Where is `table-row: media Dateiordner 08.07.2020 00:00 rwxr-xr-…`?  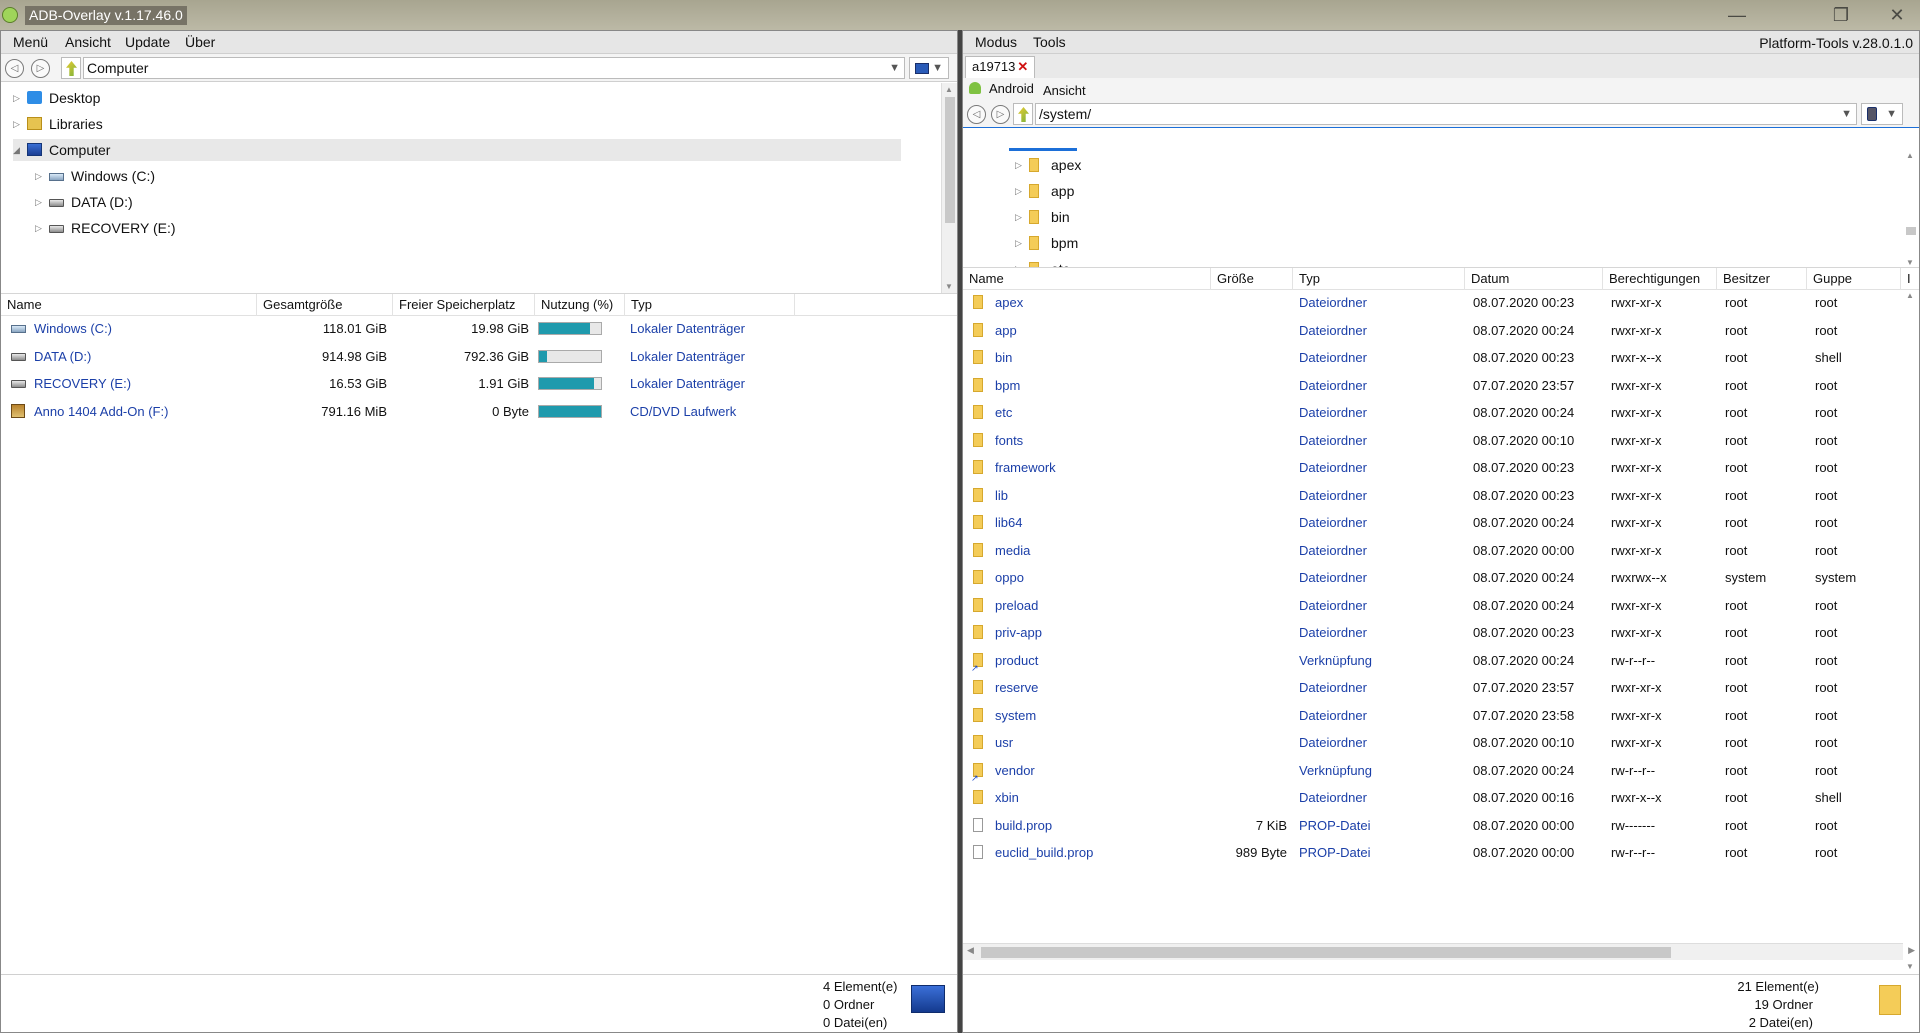
table-row: media Dateiordner 08.07.2020 00:00 rwxr-xr-… is located at coordinates (1441, 550).